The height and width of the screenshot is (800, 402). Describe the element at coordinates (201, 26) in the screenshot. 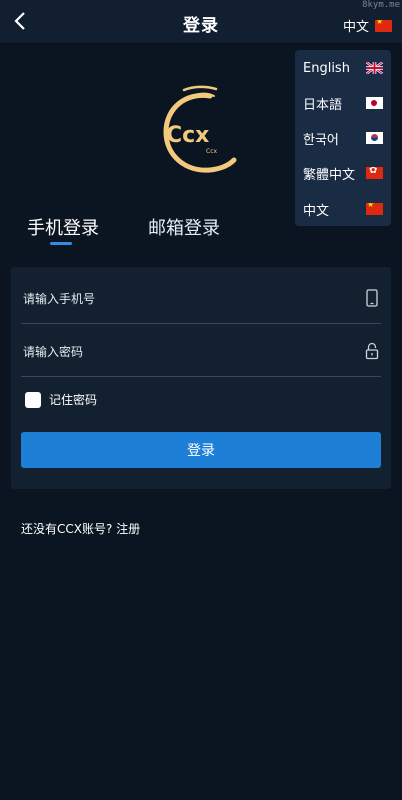

I see `page-title: 登录` at that location.